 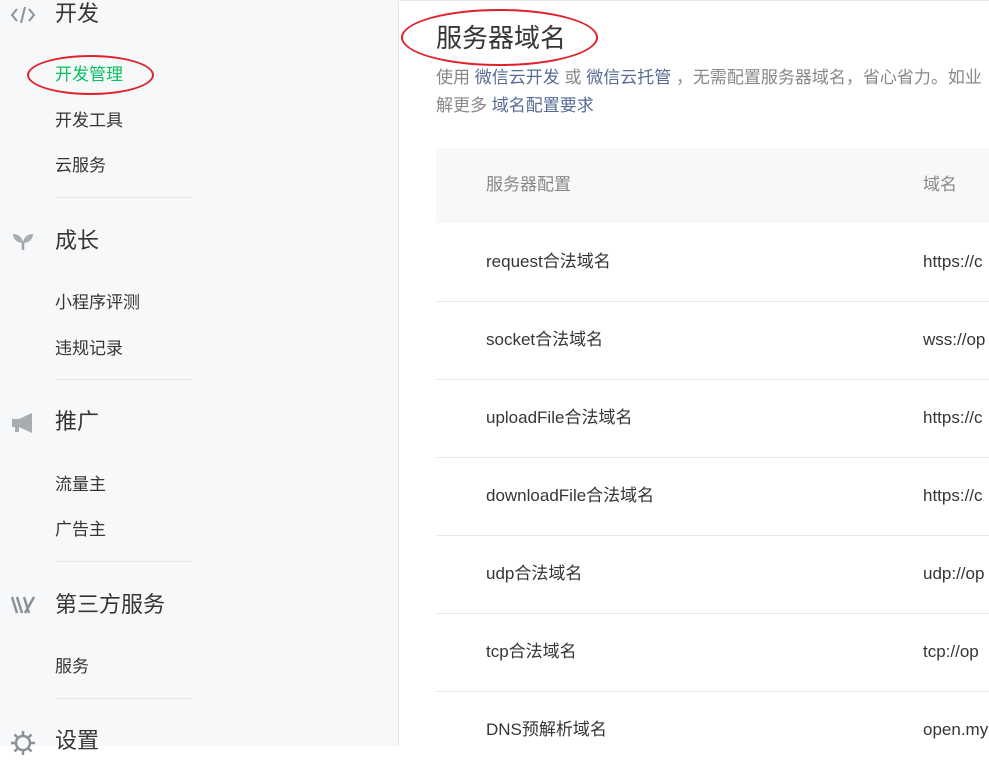 I want to click on row-config-name: uploadFile合法域名, so click(x=559, y=417).